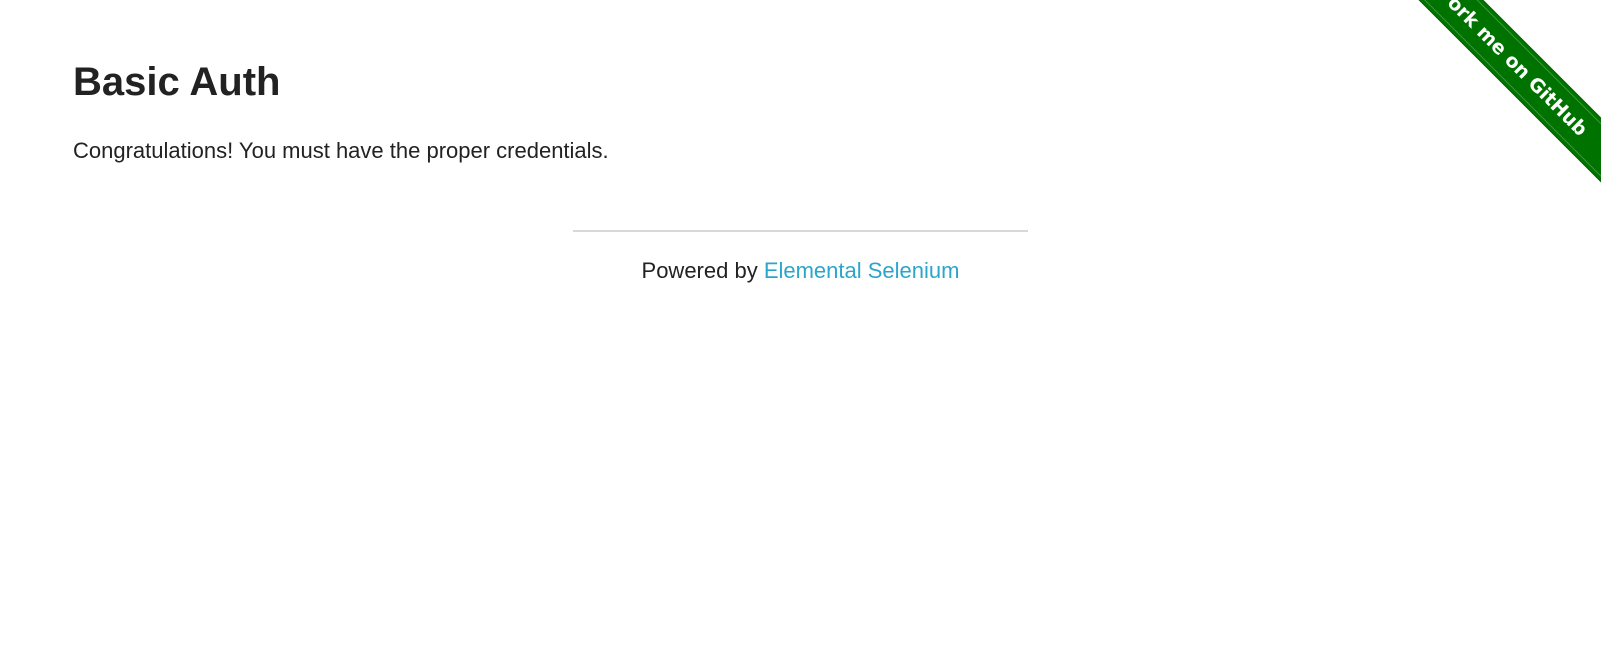 Image resolution: width=1601 pixels, height=669 pixels. I want to click on footer-prefix: Powered by, so click(702, 270).